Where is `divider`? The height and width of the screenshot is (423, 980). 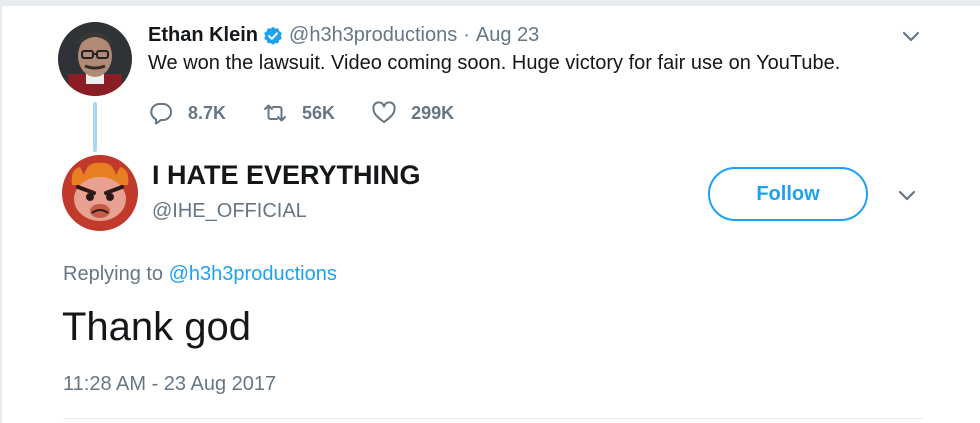
divider is located at coordinates (493, 418).